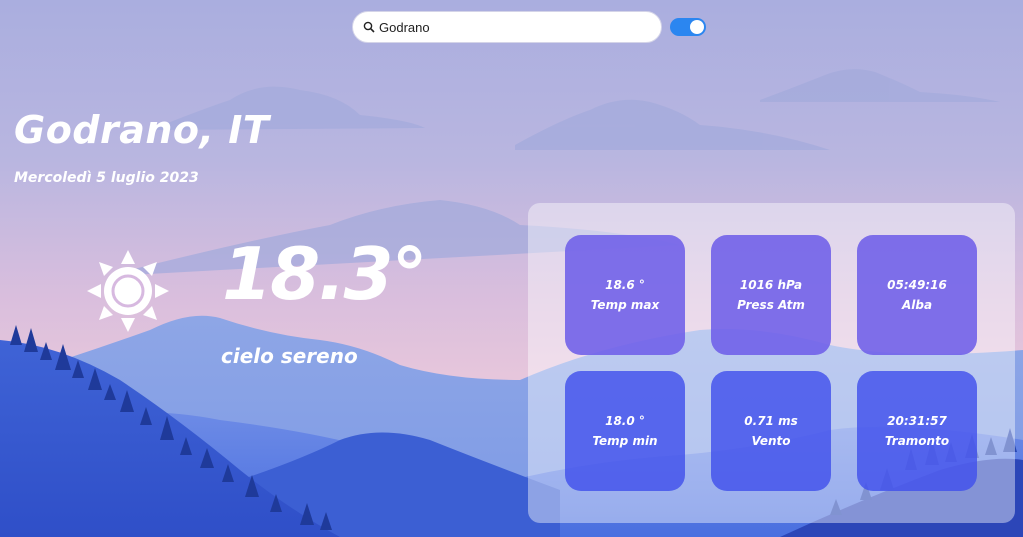 The width and height of the screenshot is (1023, 537). Describe the element at coordinates (771, 421) in the screenshot. I see `tile-value: 0.71 ms` at that location.